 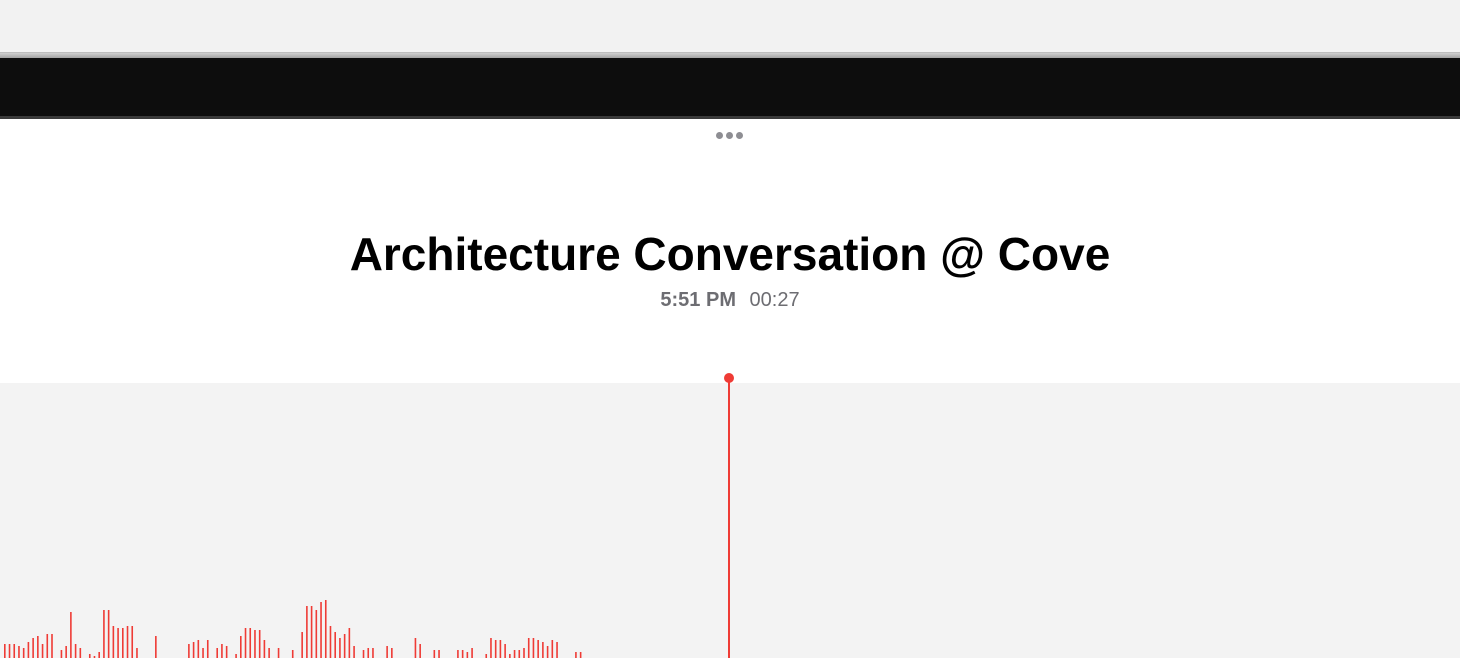 I want to click on recording-time: 5:51 PM, so click(x=698, y=300).